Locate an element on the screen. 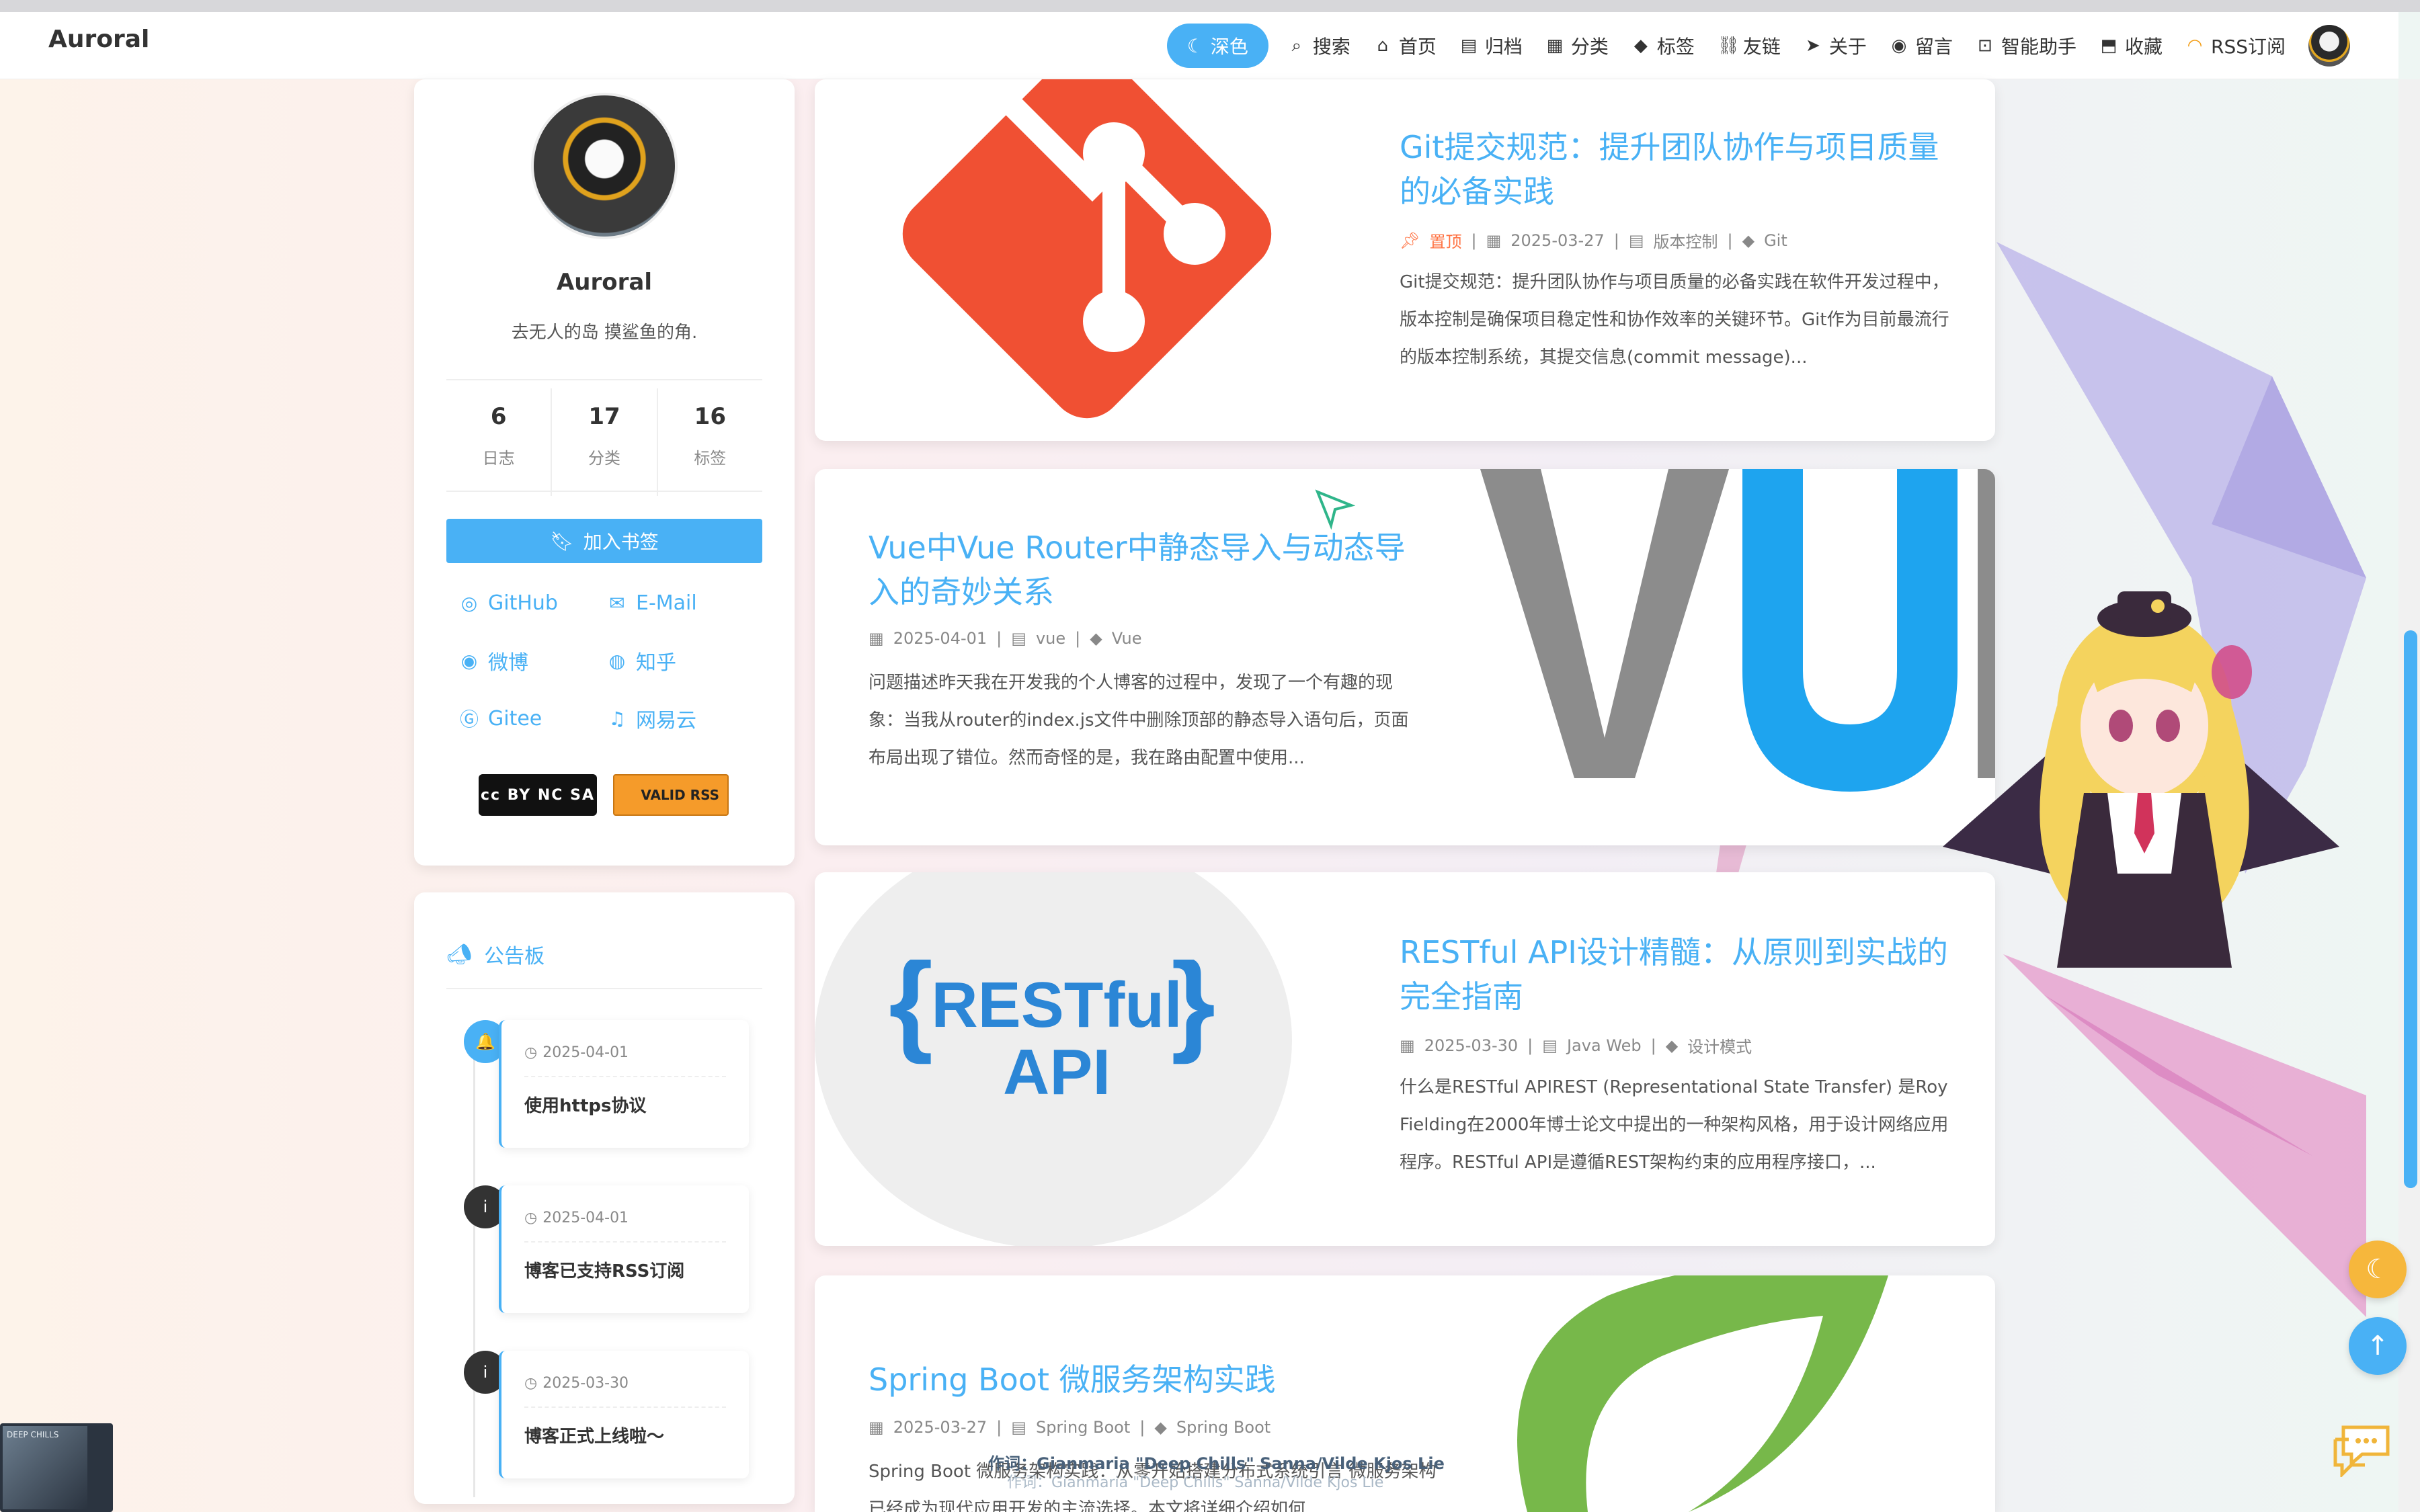 The image size is (2420, 1512). notice-card: ◷ 2025-03-30 博客正式上线啦～ is located at coordinates (624, 1414).